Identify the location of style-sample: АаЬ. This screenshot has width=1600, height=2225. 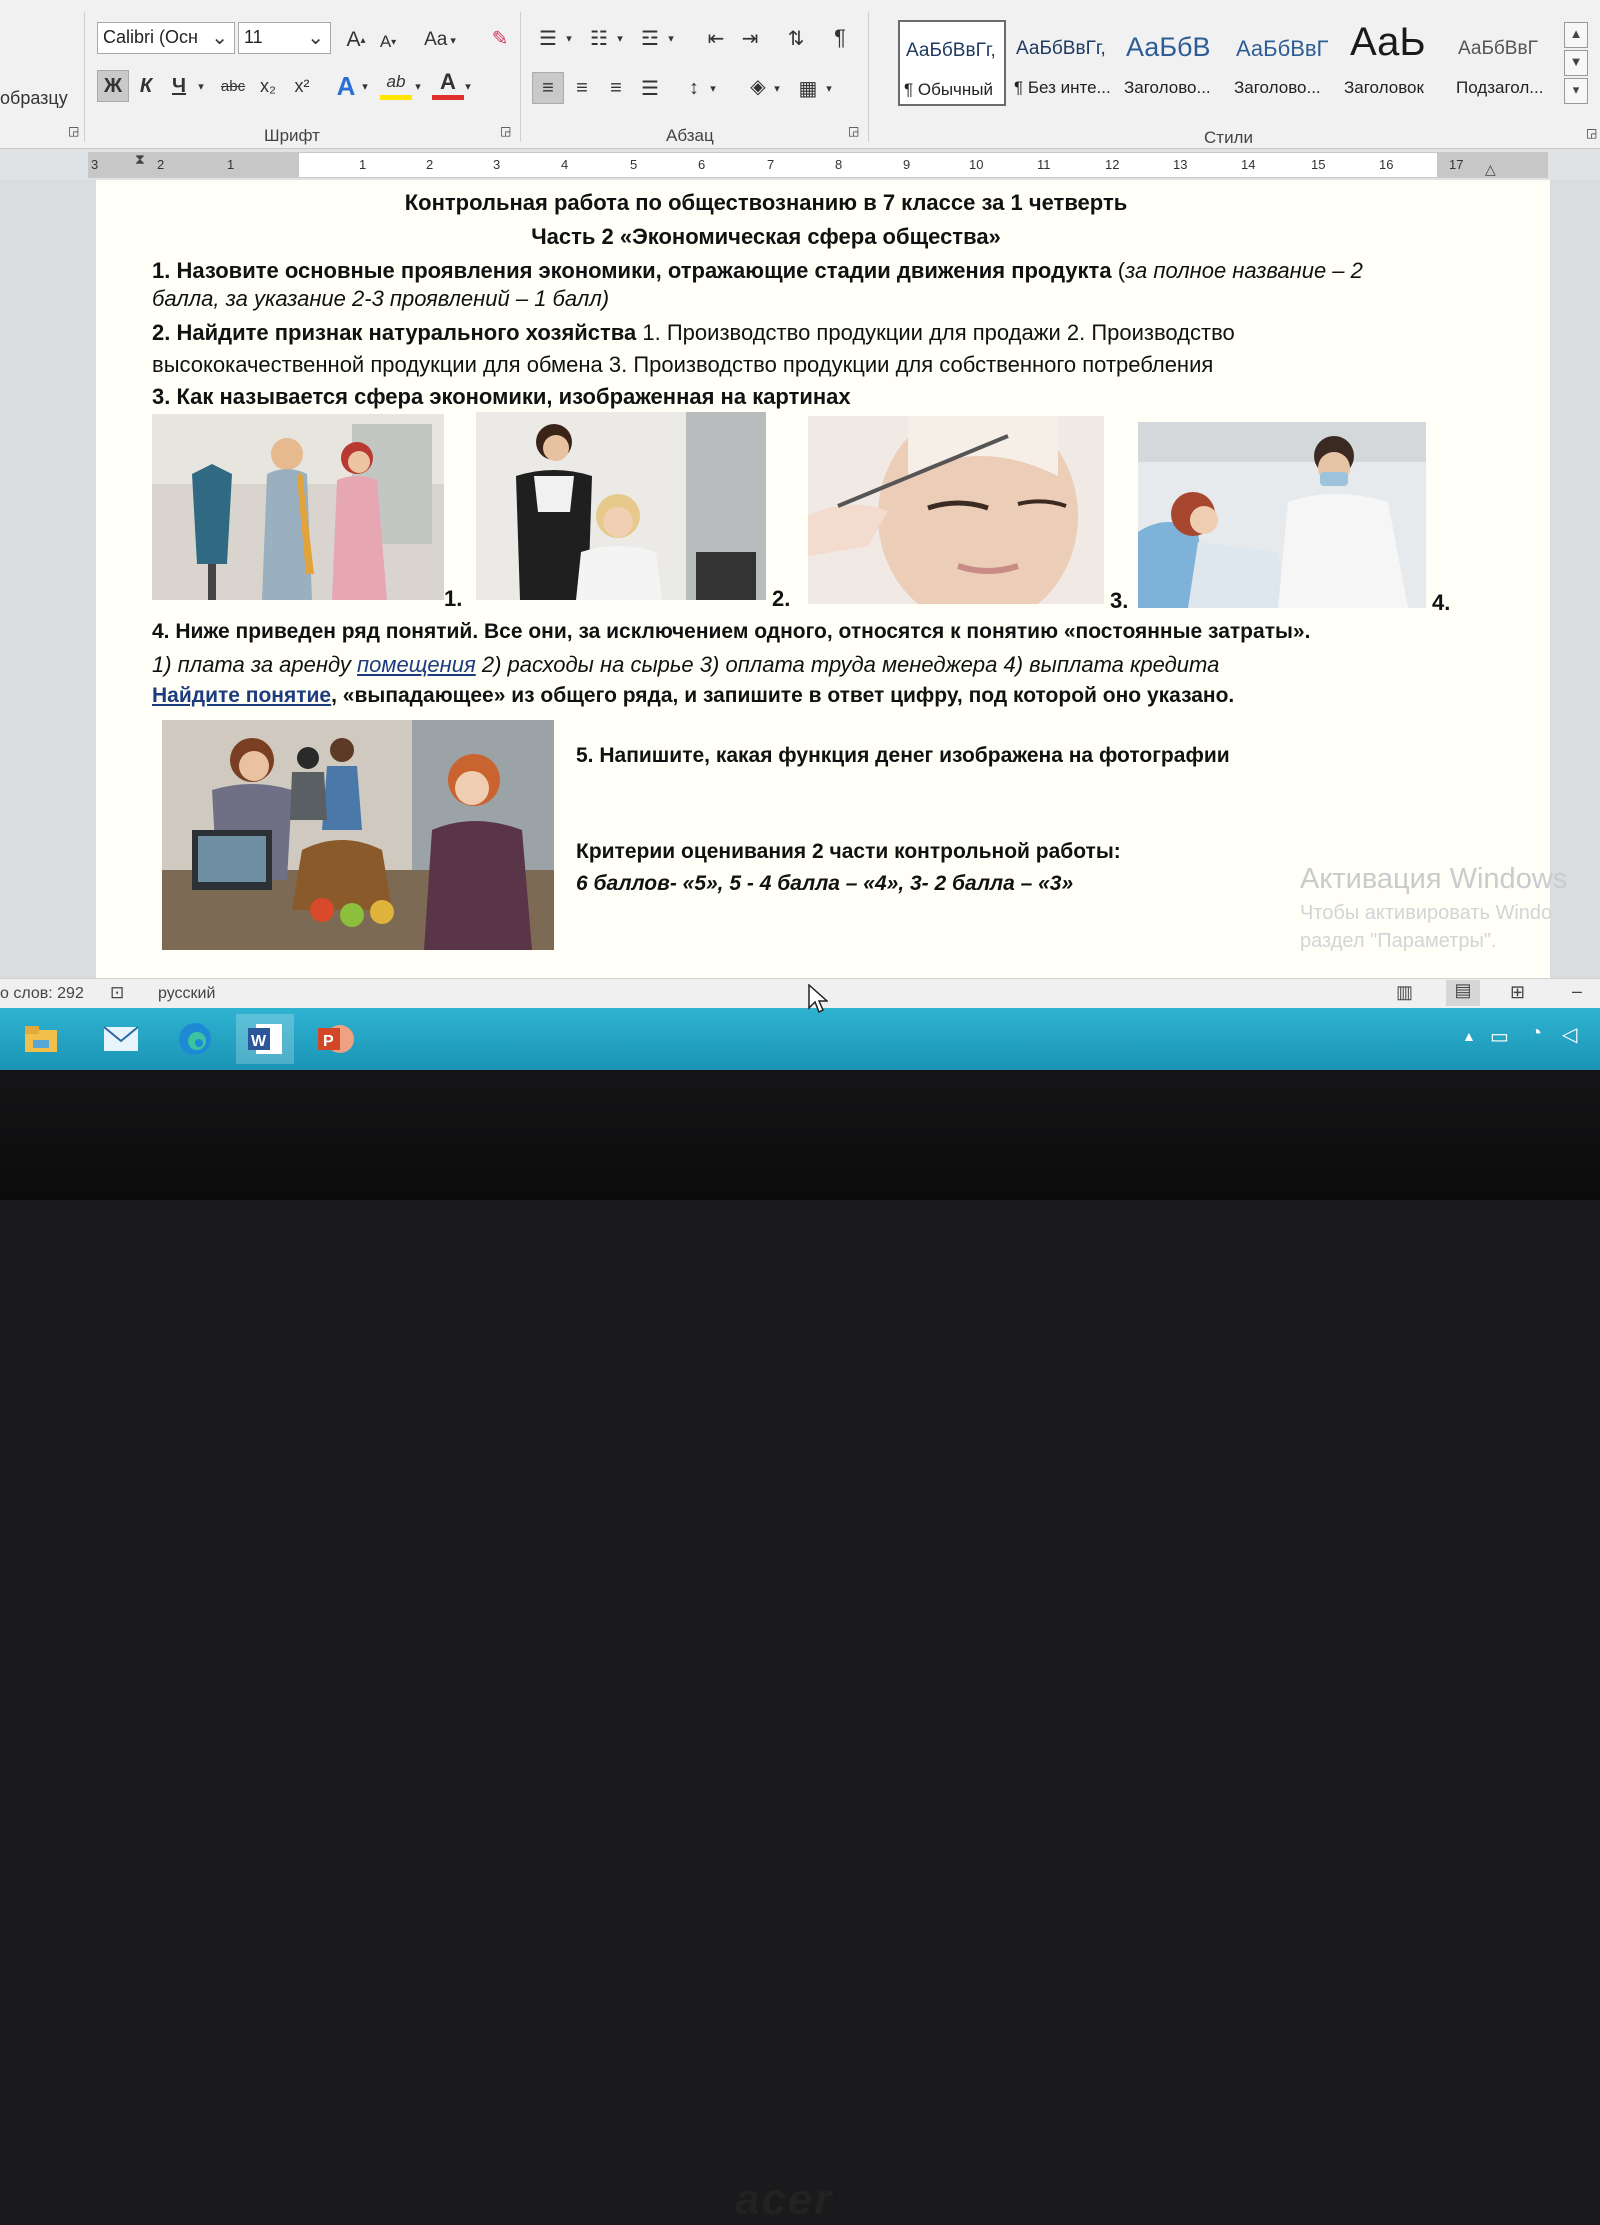
(1388, 42).